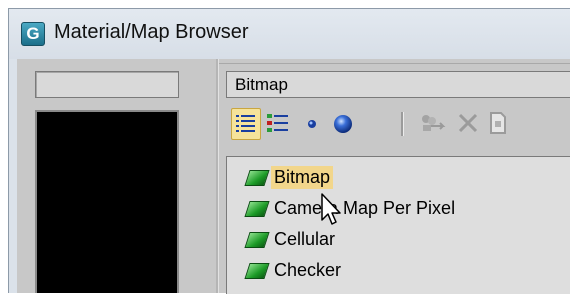 The image size is (570, 294). What do you see at coordinates (331, 209) in the screenshot?
I see `mouse-cursor-icon` at bounding box center [331, 209].